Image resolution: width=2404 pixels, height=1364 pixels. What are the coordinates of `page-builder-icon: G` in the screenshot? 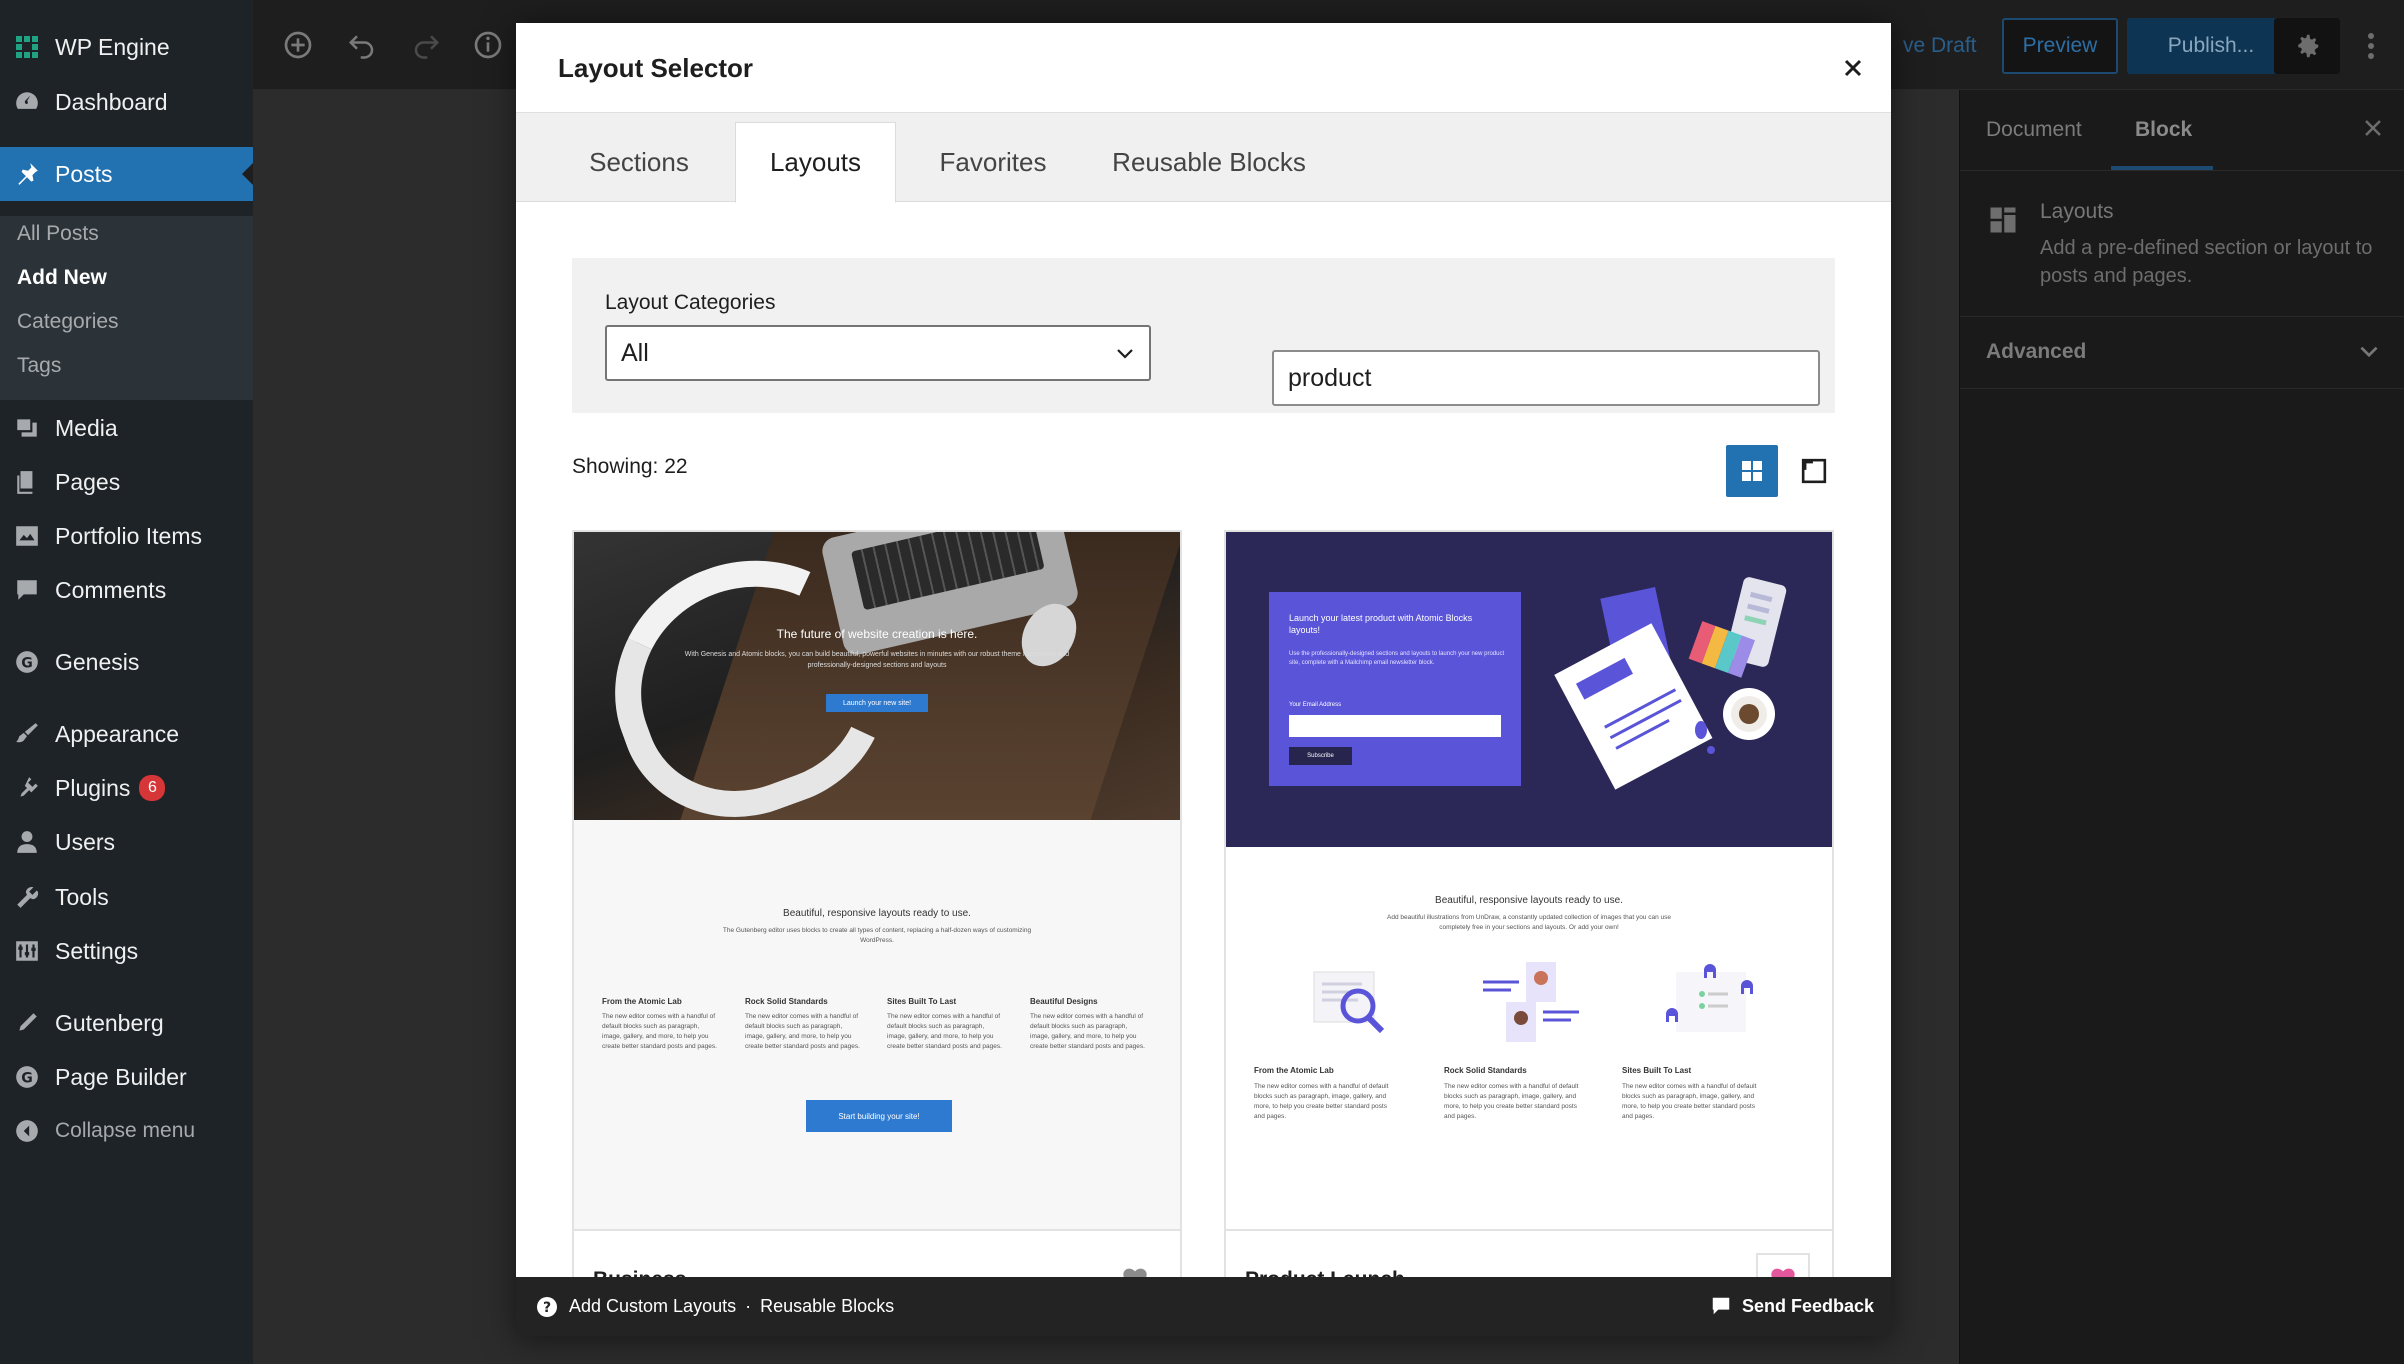 It's located at (27, 1077).